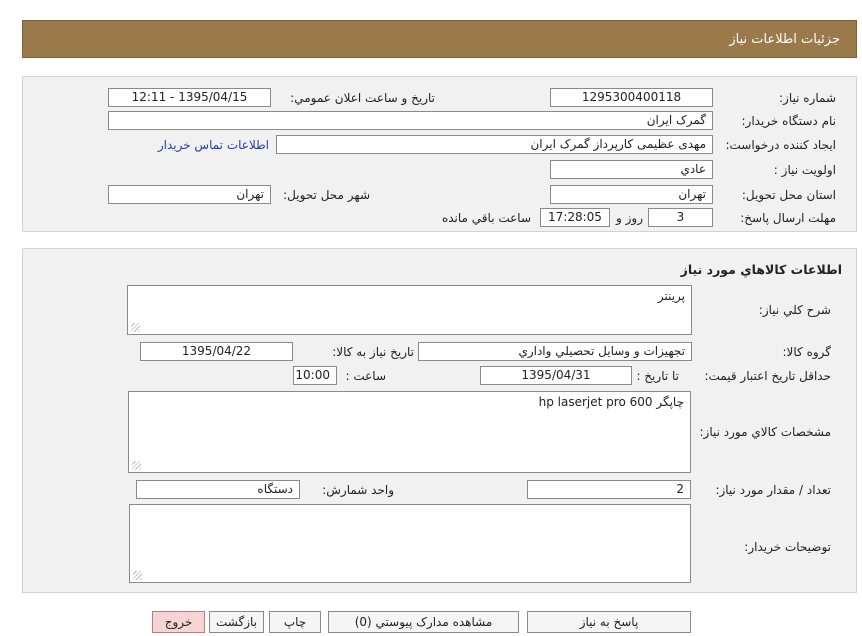  What do you see at coordinates (555, 351) in the screenshot?
I see `group-field: تجهيزات و وسايل تحصيلي واداري` at bounding box center [555, 351].